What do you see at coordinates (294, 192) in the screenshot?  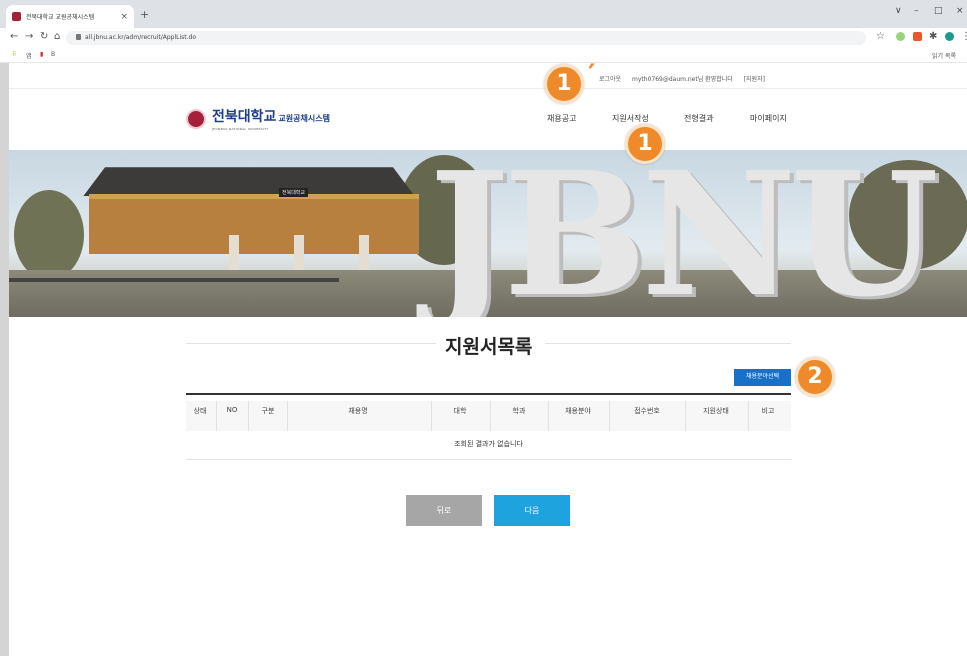 I see `gate-plaque: 전북대학교` at bounding box center [294, 192].